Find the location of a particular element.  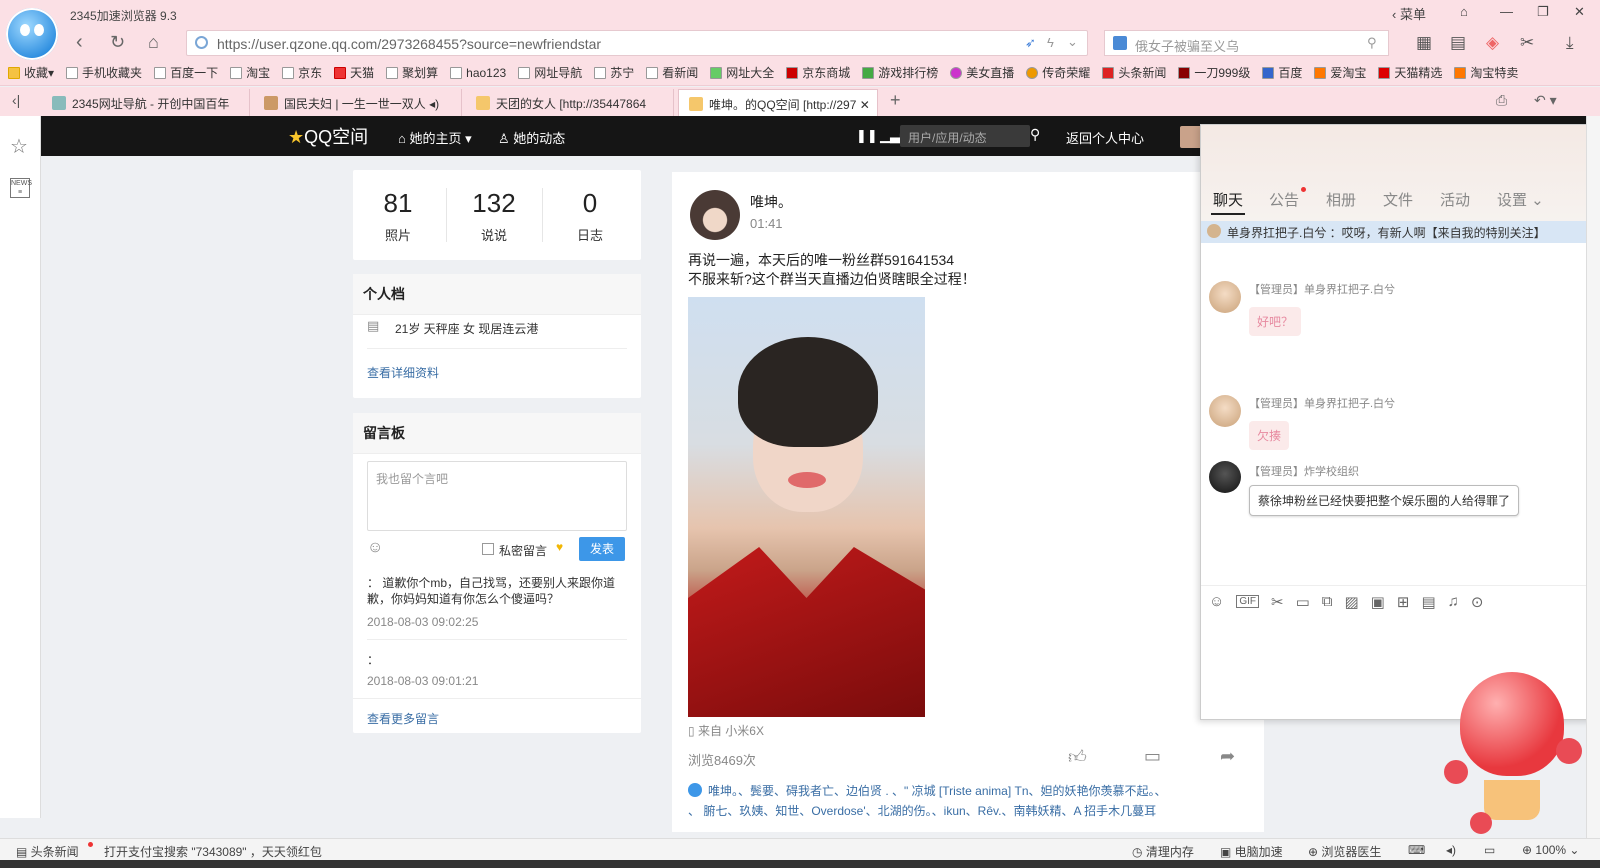

qzone-logo: ★QQ空间 is located at coordinates (328, 136).